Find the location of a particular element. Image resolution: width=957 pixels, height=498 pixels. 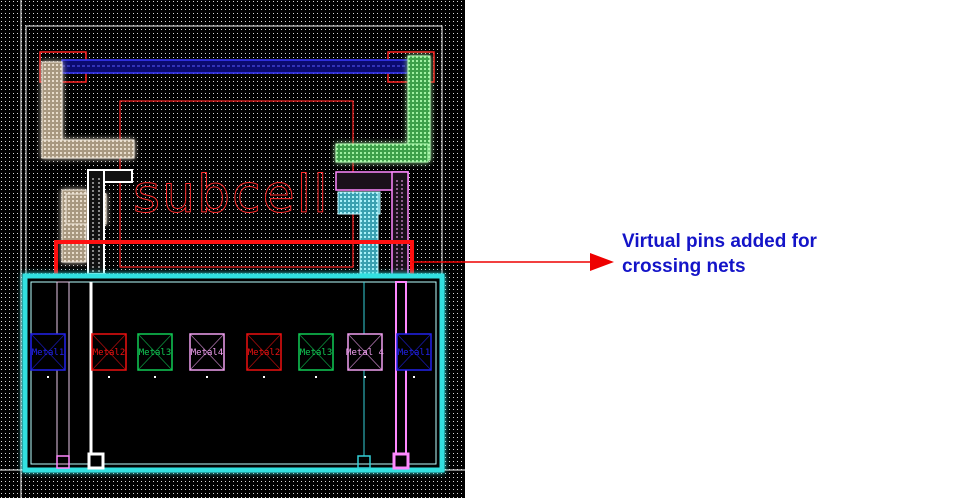

callout-arrowhead-icon is located at coordinates (602, 262).